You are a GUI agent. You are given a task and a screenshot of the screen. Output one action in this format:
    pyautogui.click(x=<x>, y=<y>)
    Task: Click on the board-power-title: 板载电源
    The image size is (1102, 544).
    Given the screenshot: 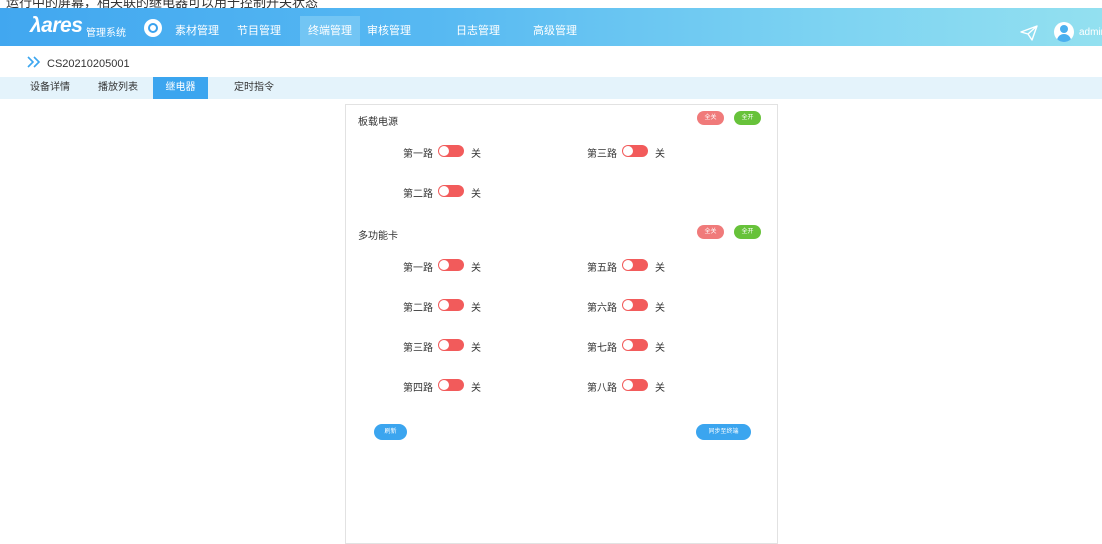 What is the action you would take?
    pyautogui.click(x=378, y=122)
    